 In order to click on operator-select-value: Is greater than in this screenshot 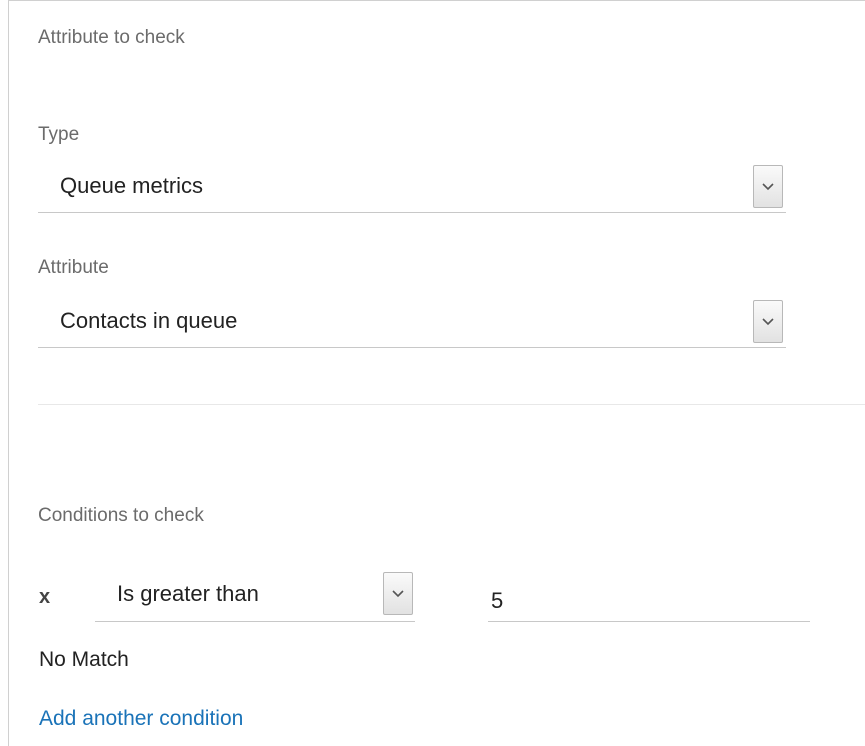, I will do `click(188, 593)`.